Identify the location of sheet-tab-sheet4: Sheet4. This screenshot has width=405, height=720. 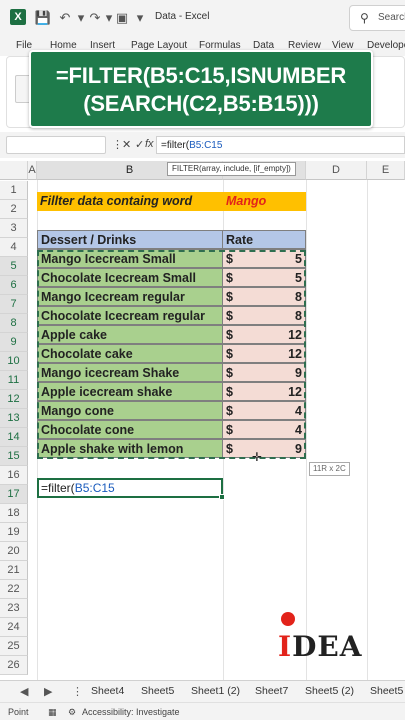
(107, 691).